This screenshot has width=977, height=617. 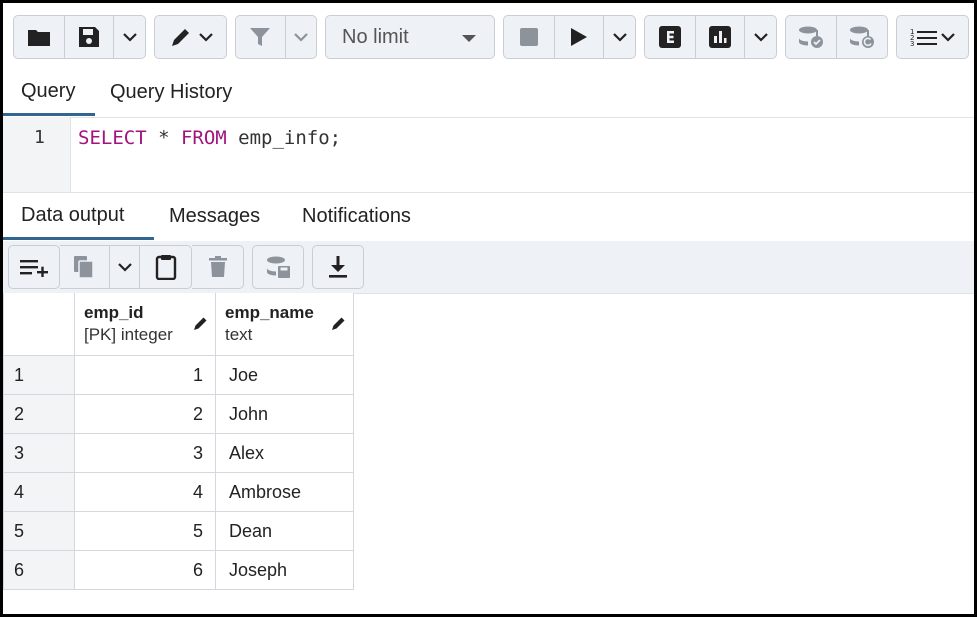 I want to click on tab-notifications-label: Notifications, so click(x=356, y=216).